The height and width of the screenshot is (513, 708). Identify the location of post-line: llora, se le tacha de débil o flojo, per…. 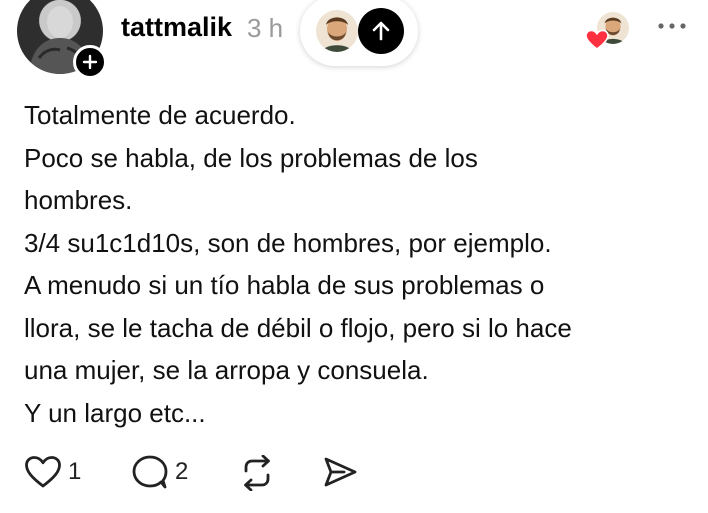
(298, 327).